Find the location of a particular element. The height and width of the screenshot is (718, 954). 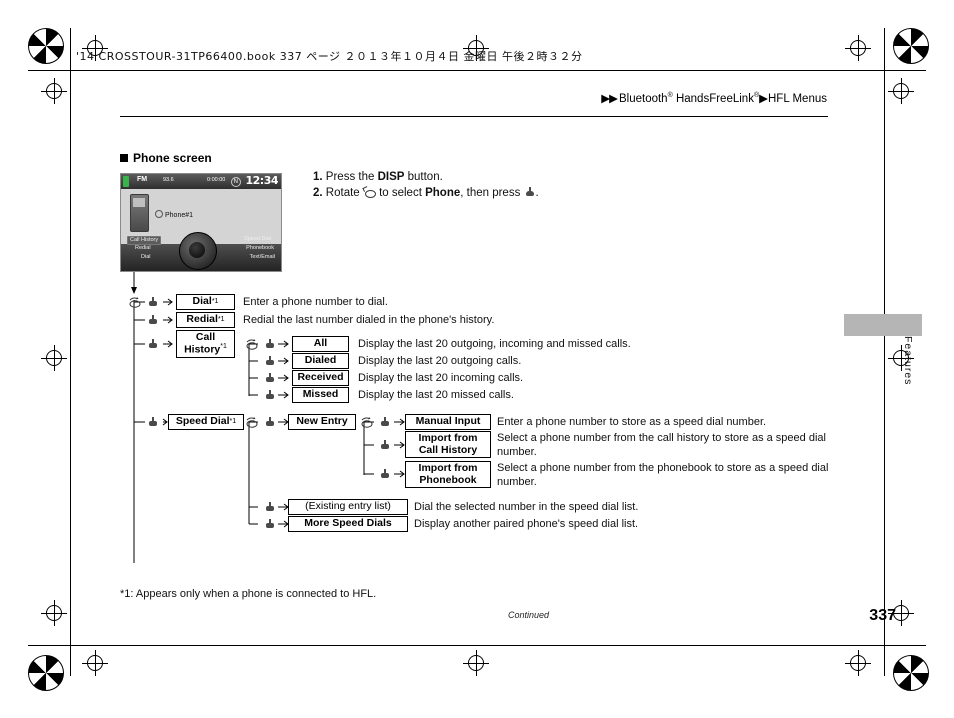

breadcrumb-arrow2-icon: ▶ is located at coordinates (763, 99).